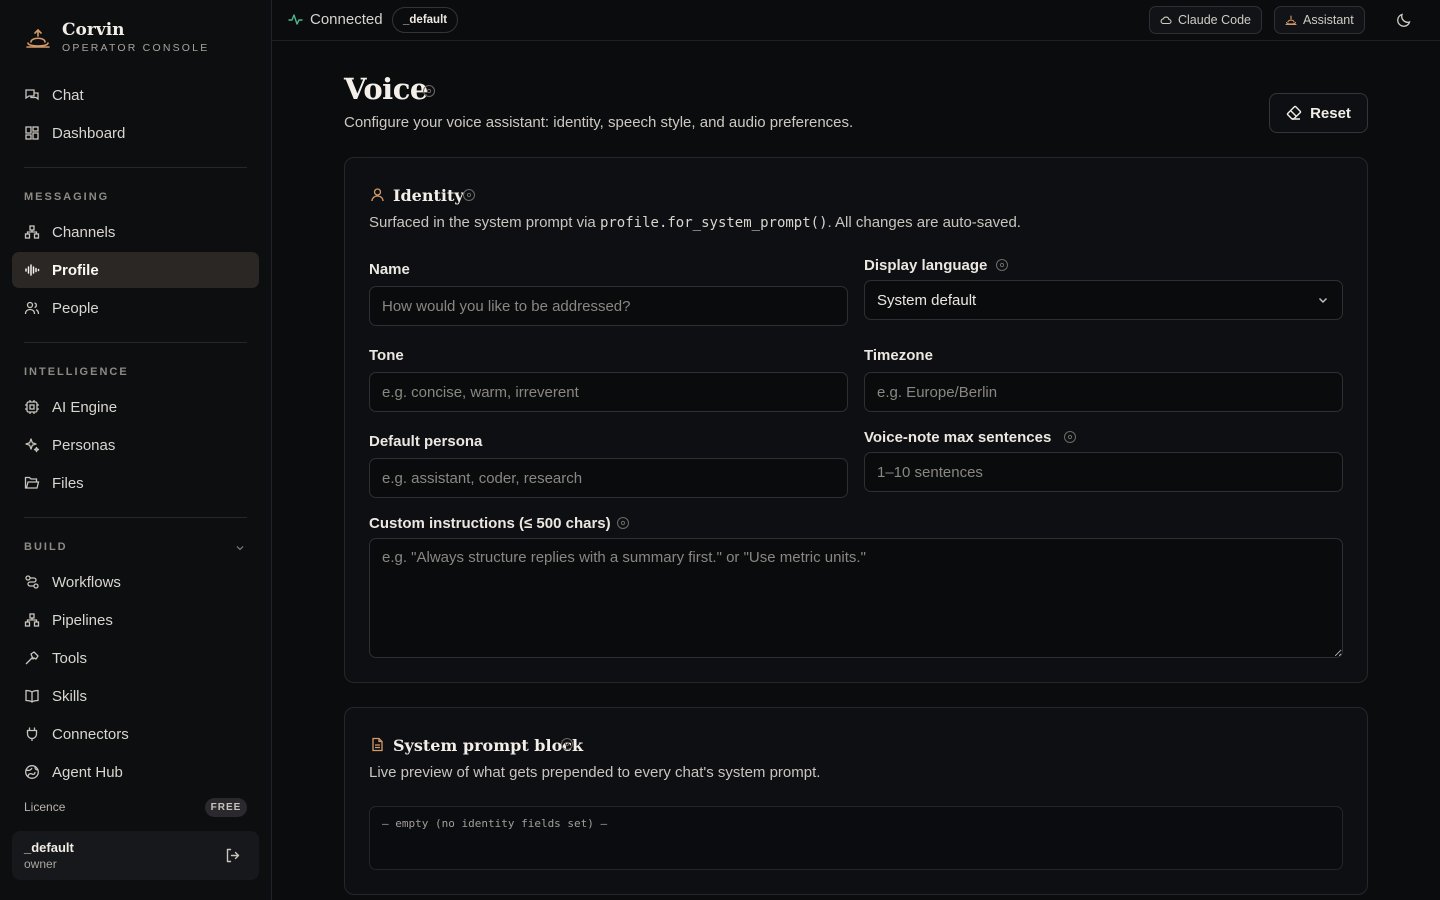 This screenshot has width=1440, height=900. I want to click on book-icon, so click(32, 696).